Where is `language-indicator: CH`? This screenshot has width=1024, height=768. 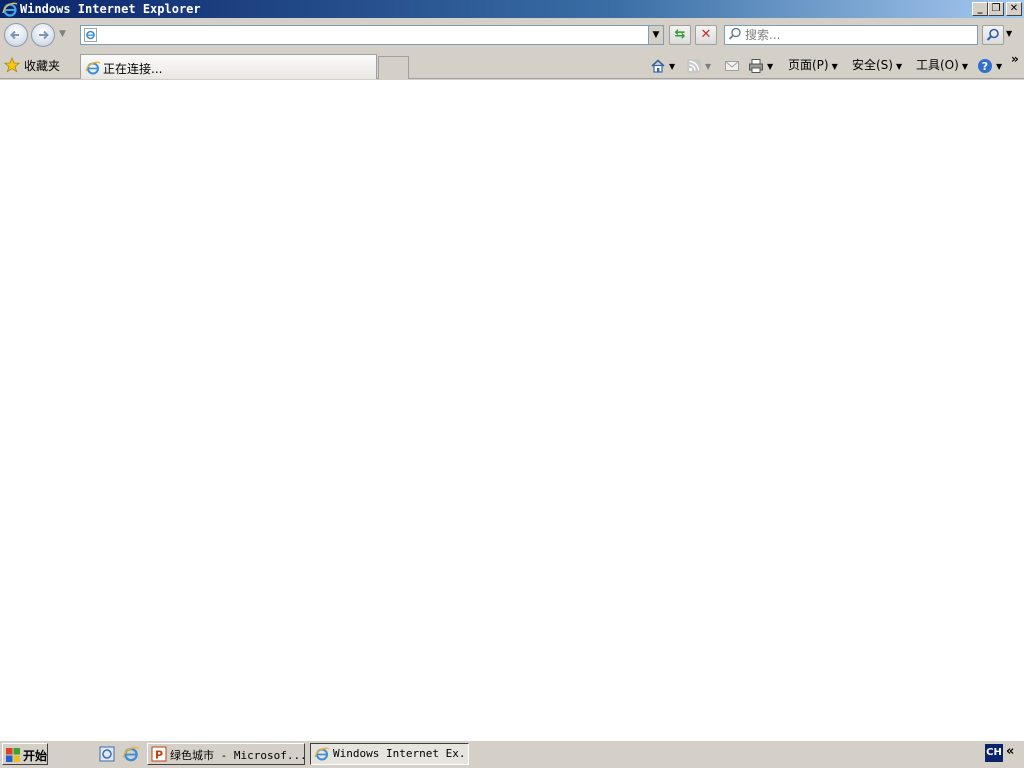 language-indicator: CH is located at coordinates (994, 753).